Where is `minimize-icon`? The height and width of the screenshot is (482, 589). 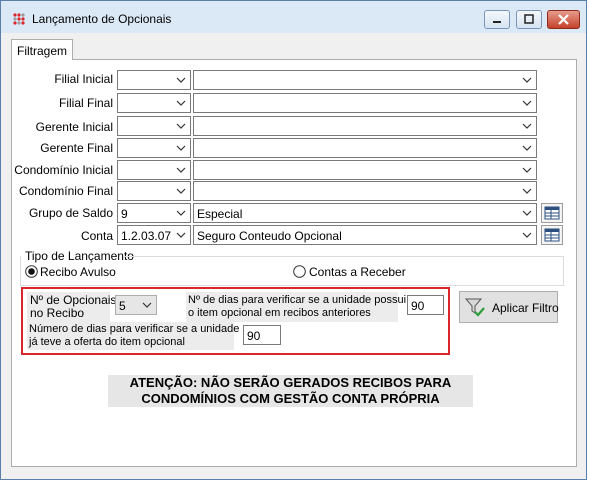
minimize-icon is located at coordinates (497, 22).